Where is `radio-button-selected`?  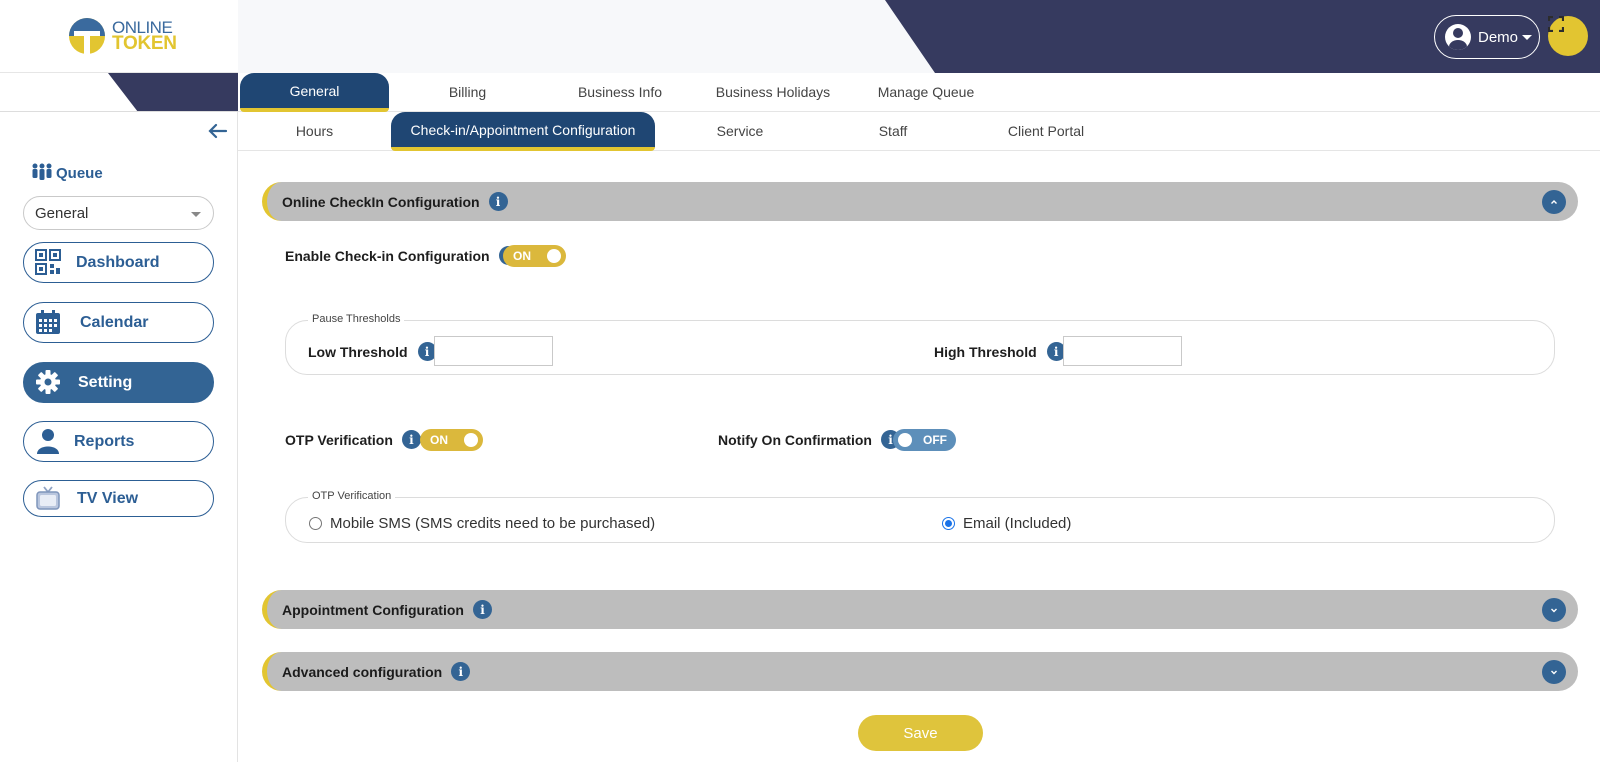 radio-button-selected is located at coordinates (948, 523).